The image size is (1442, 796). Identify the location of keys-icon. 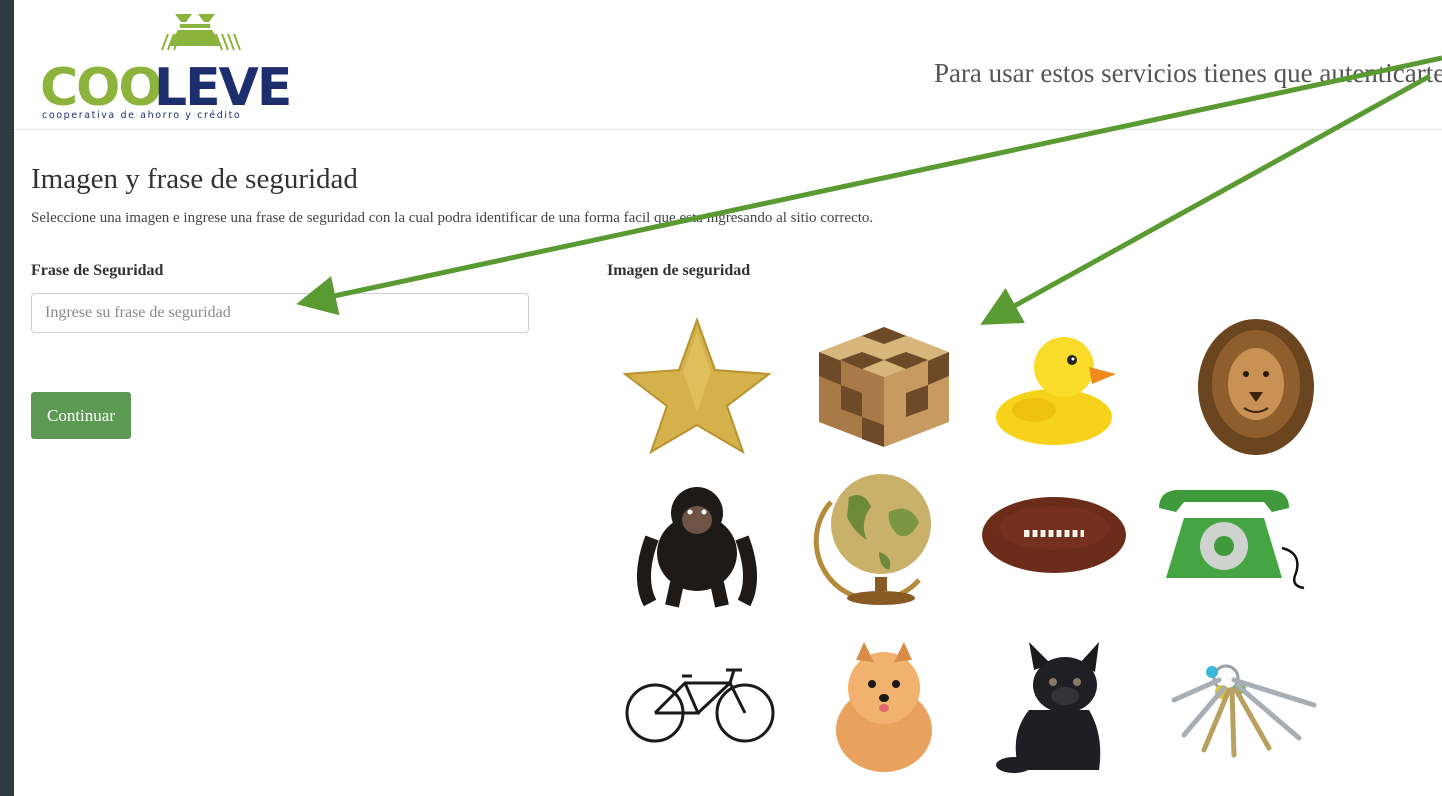
(1244, 711).